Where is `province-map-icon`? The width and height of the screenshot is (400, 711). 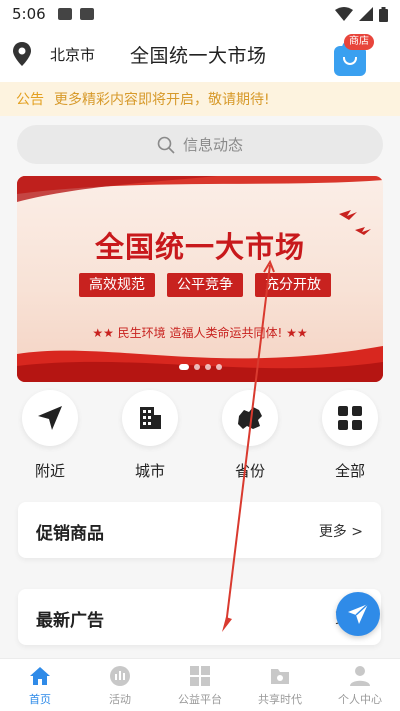
province-map-icon is located at coordinates (250, 418).